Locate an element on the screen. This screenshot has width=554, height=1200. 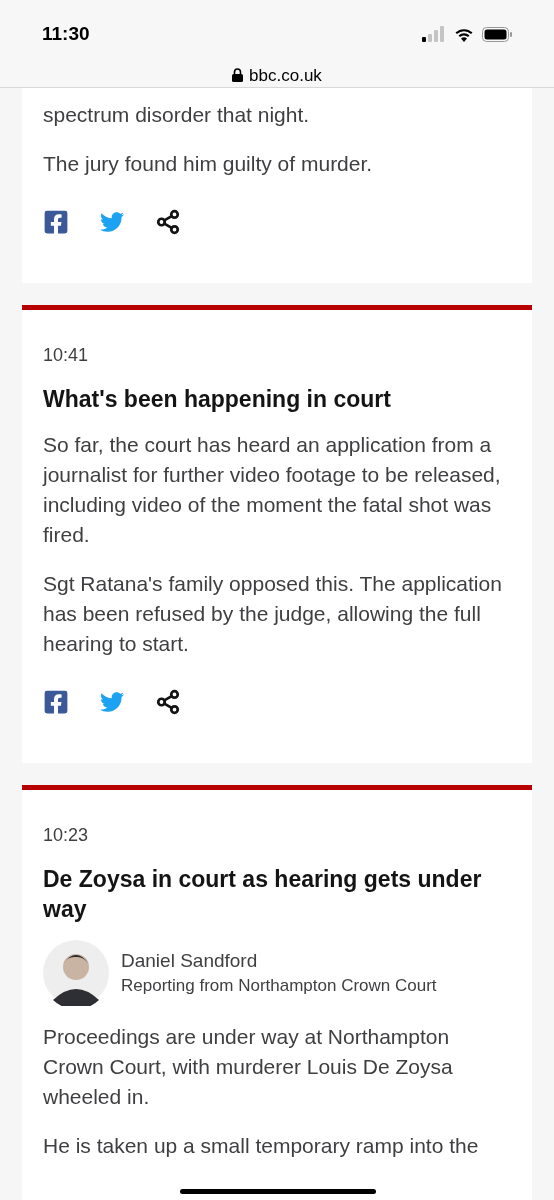
author-name: Daniel Sandford is located at coordinates (190, 961).